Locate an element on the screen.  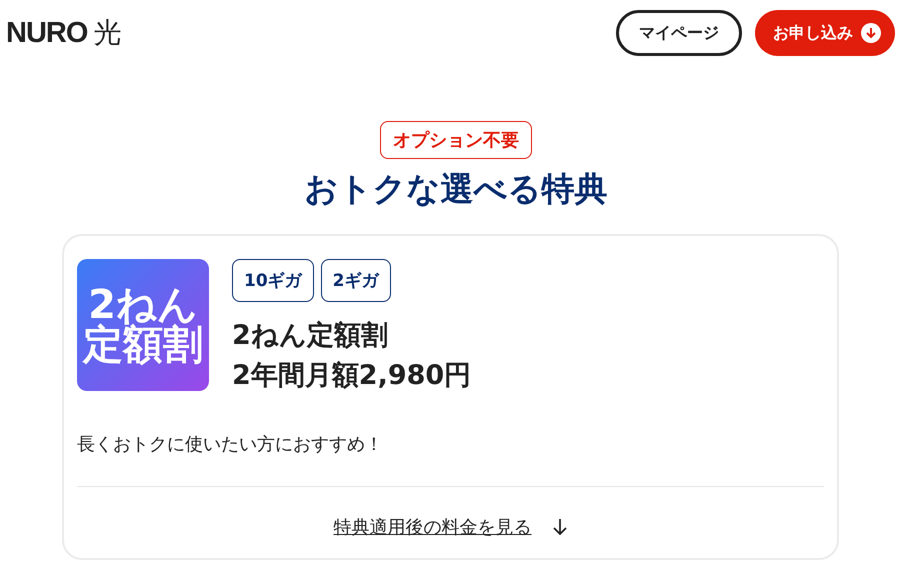
plan-description: 長くおトクに使いたい方におすすめ！ is located at coordinates (230, 444).